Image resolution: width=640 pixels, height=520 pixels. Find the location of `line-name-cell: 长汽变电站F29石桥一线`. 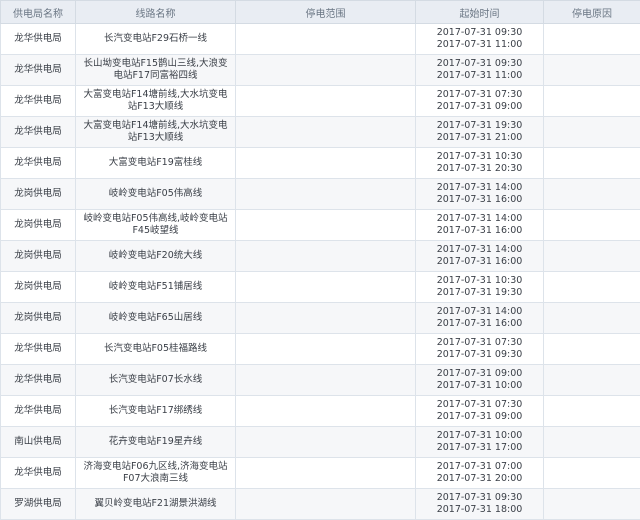

line-name-cell: 长汽变电站F29石桥一线 is located at coordinates (156, 39).